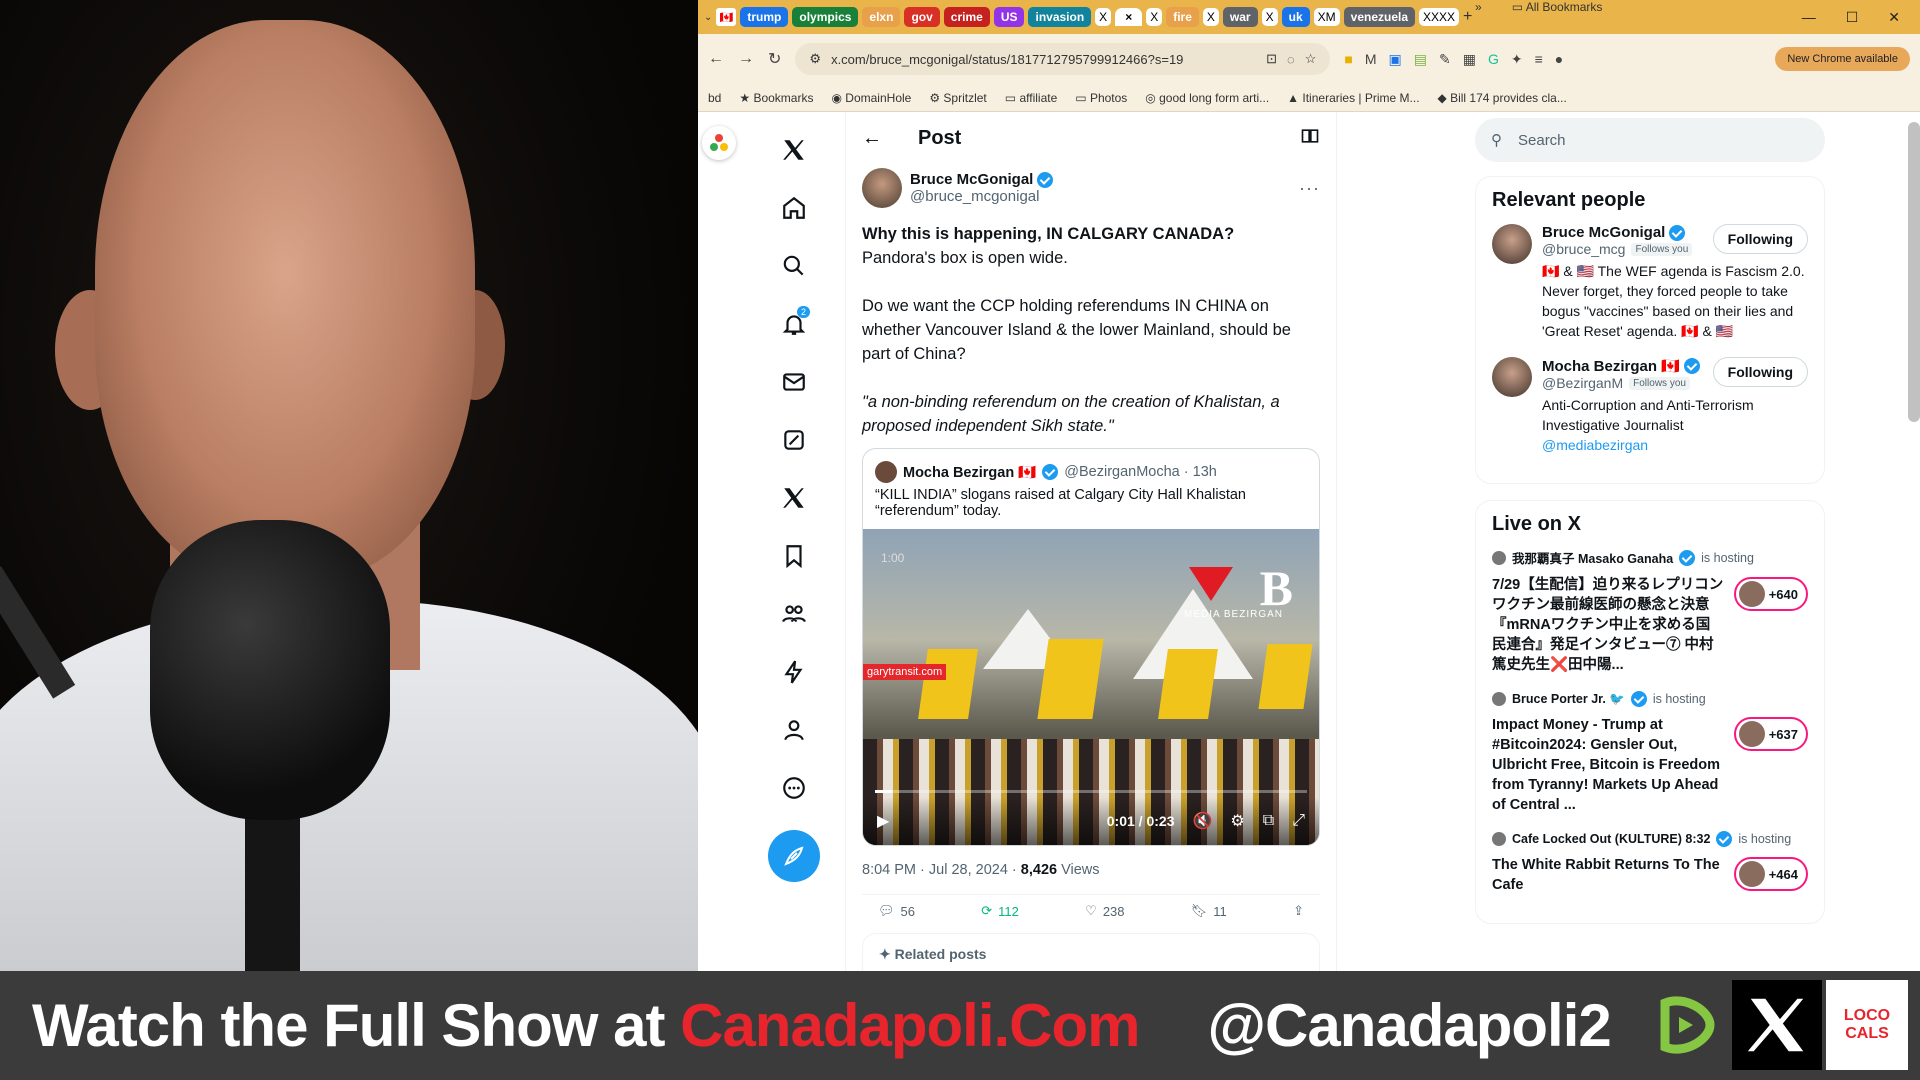 This screenshot has width=1920, height=1080. What do you see at coordinates (1209, 911) in the screenshot?
I see `bookmark-button: 🔖︎ 11` at bounding box center [1209, 911].